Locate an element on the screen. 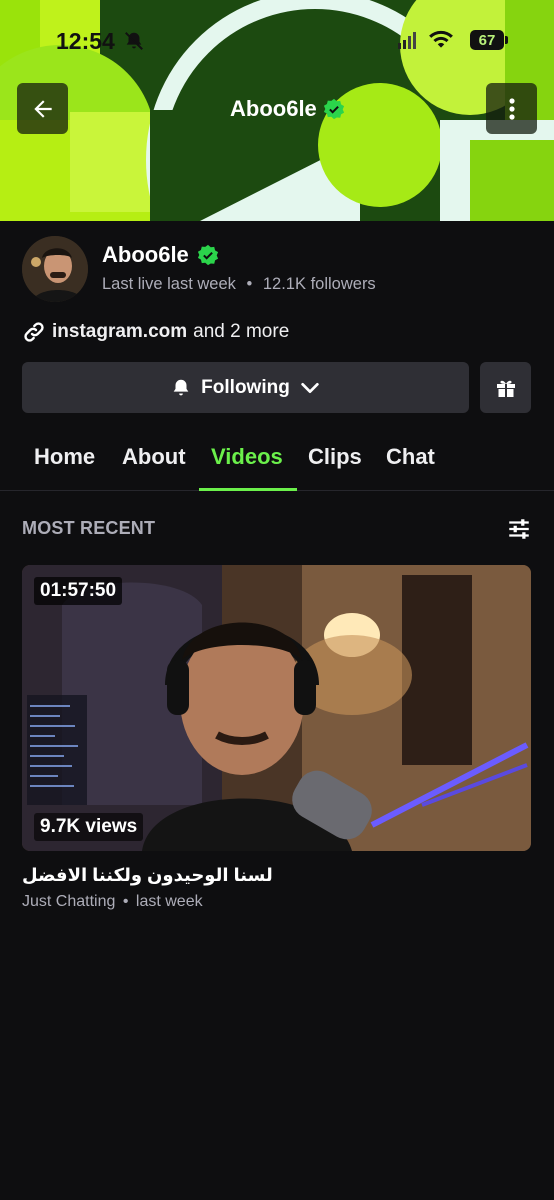 This screenshot has width=554, height=1200. wifi-icon is located at coordinates (441, 39).